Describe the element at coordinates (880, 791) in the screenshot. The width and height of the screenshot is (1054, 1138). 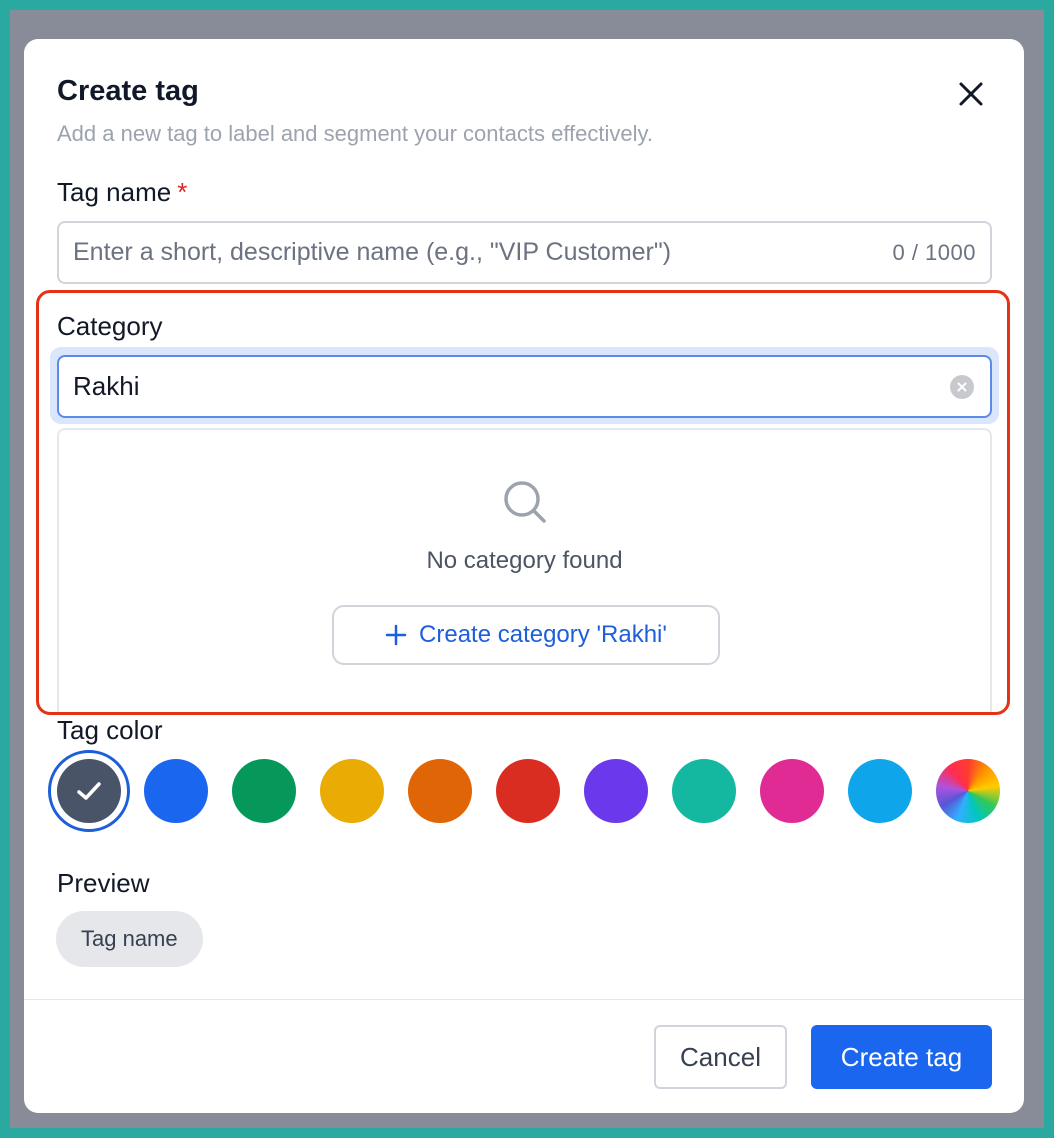
I see `color-swatch-sky` at that location.